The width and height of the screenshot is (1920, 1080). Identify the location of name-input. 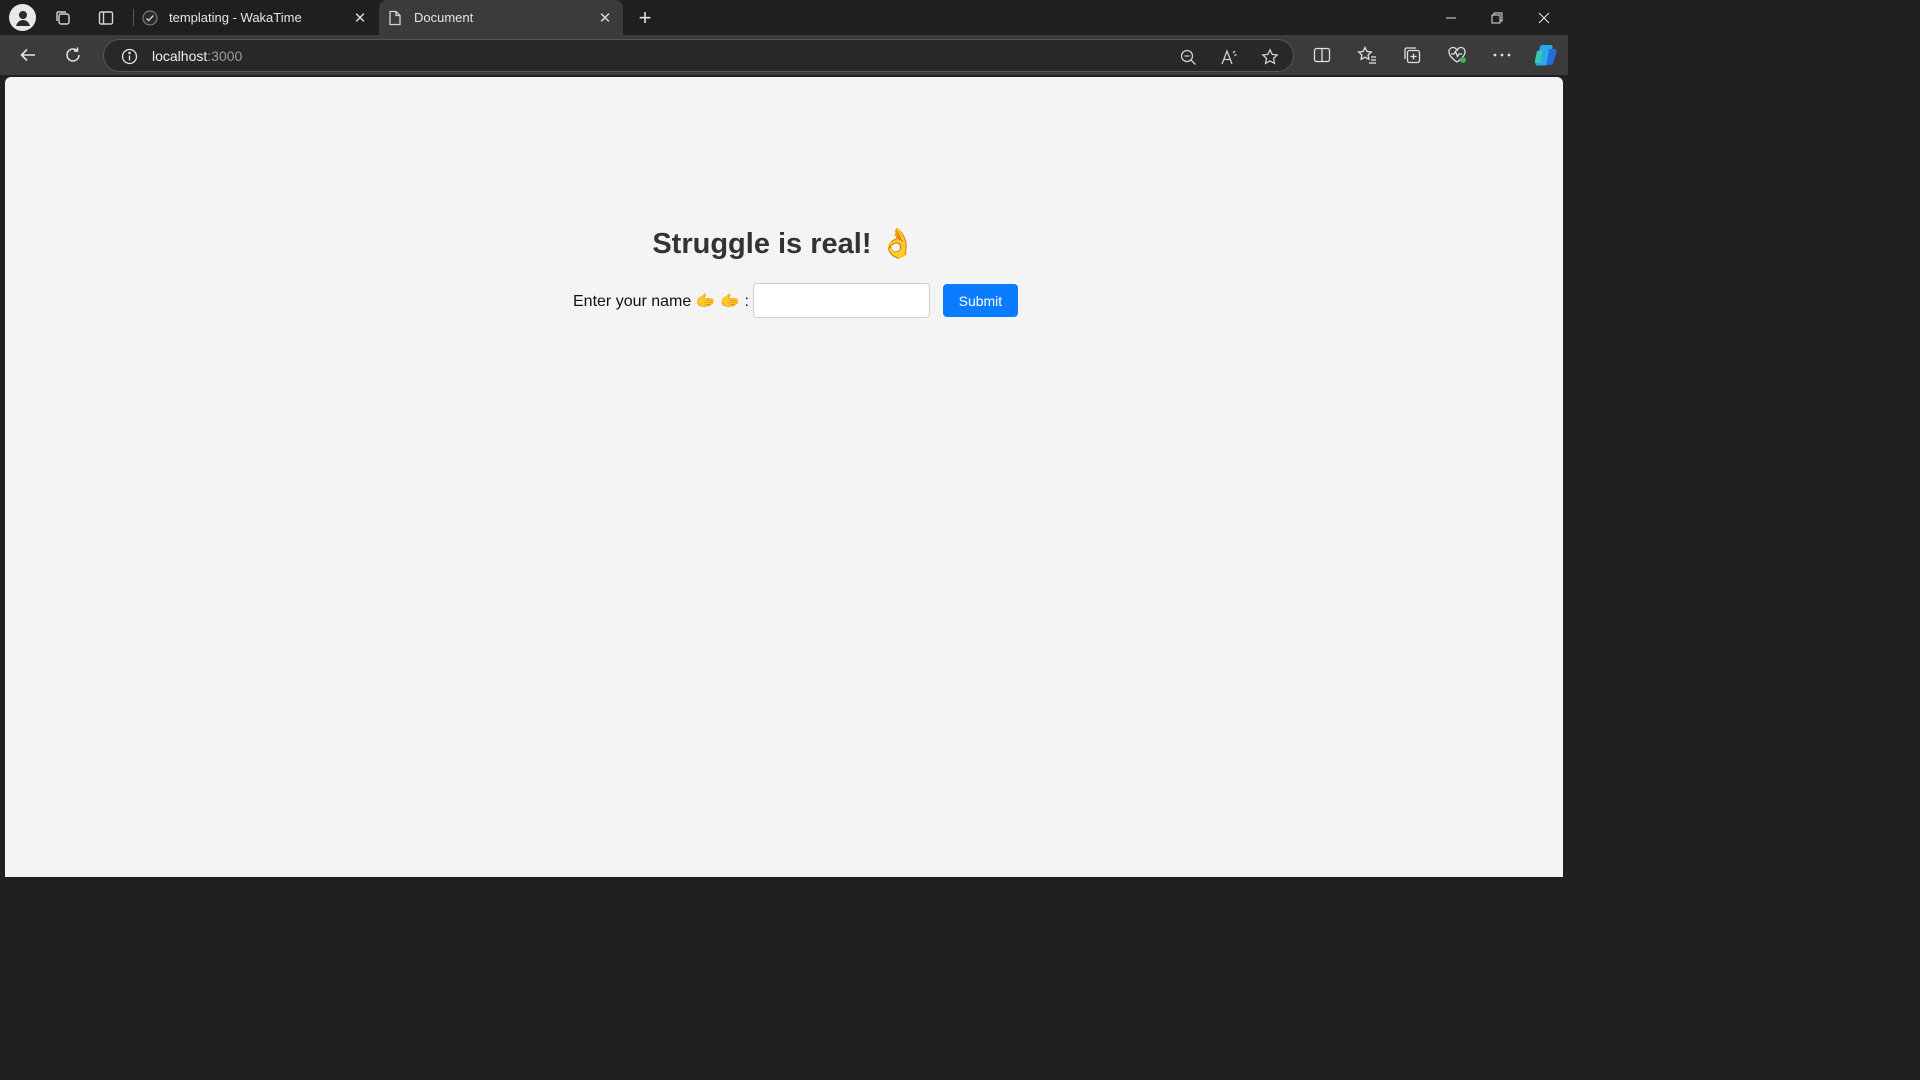
(841, 300).